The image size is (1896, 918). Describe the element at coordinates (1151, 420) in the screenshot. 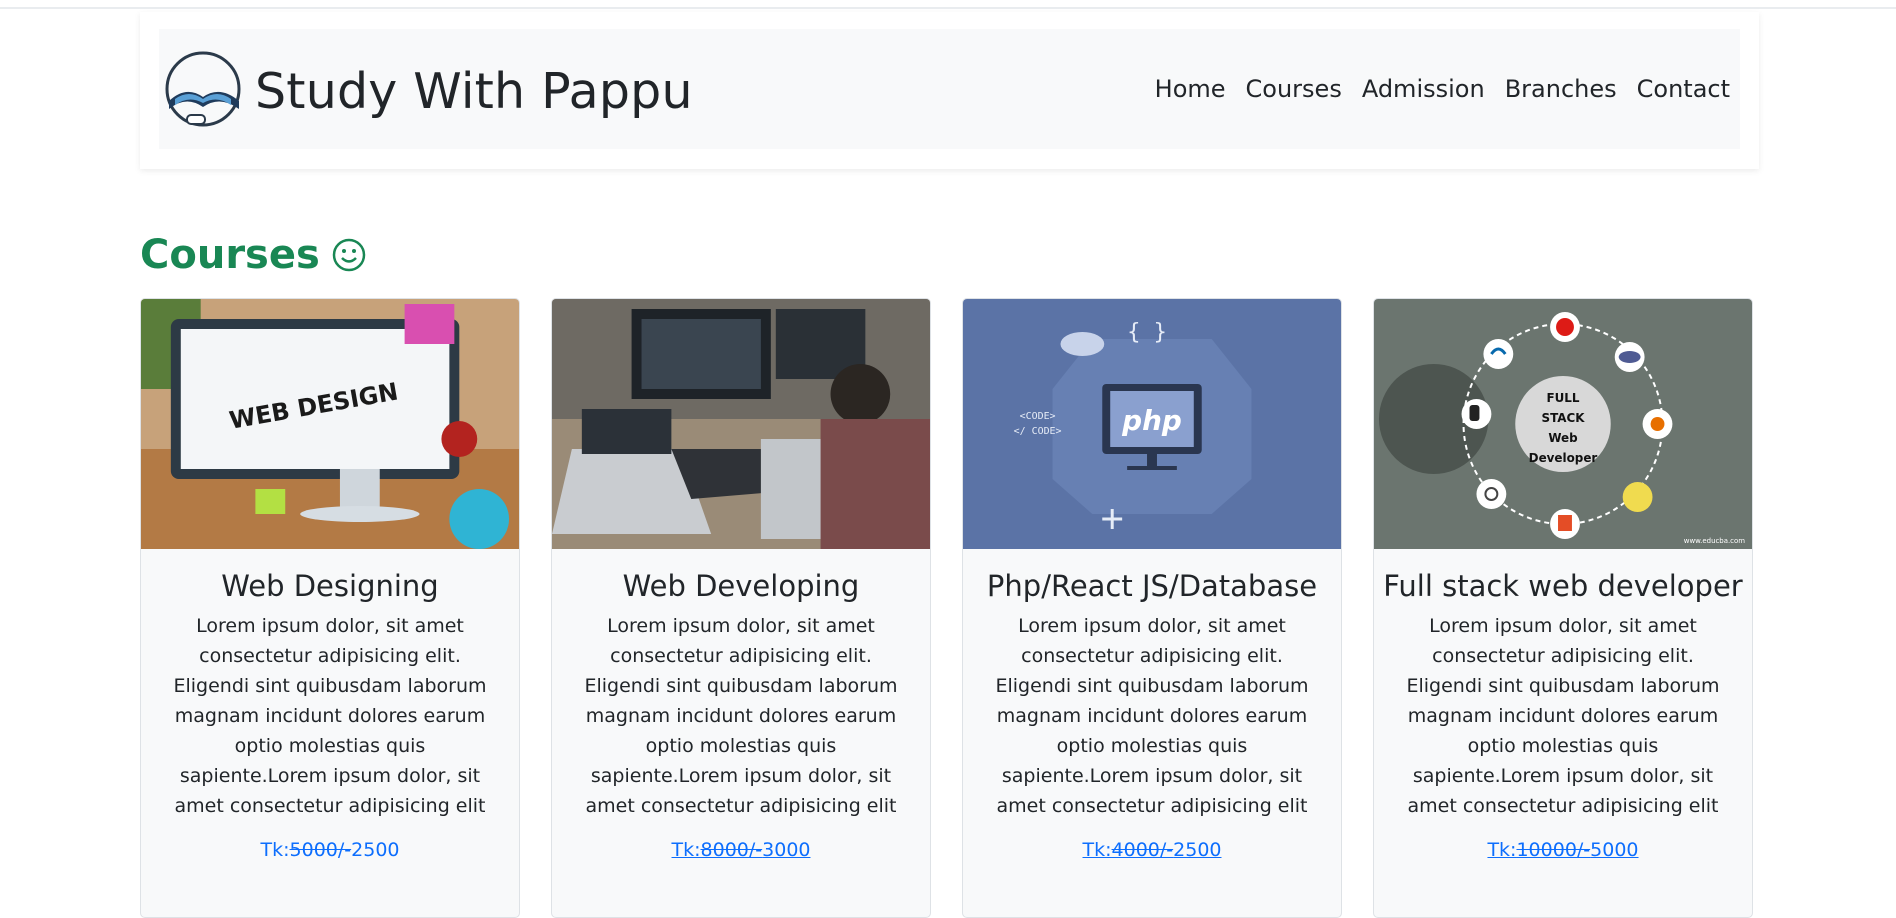

I see `php-image-text: php` at that location.